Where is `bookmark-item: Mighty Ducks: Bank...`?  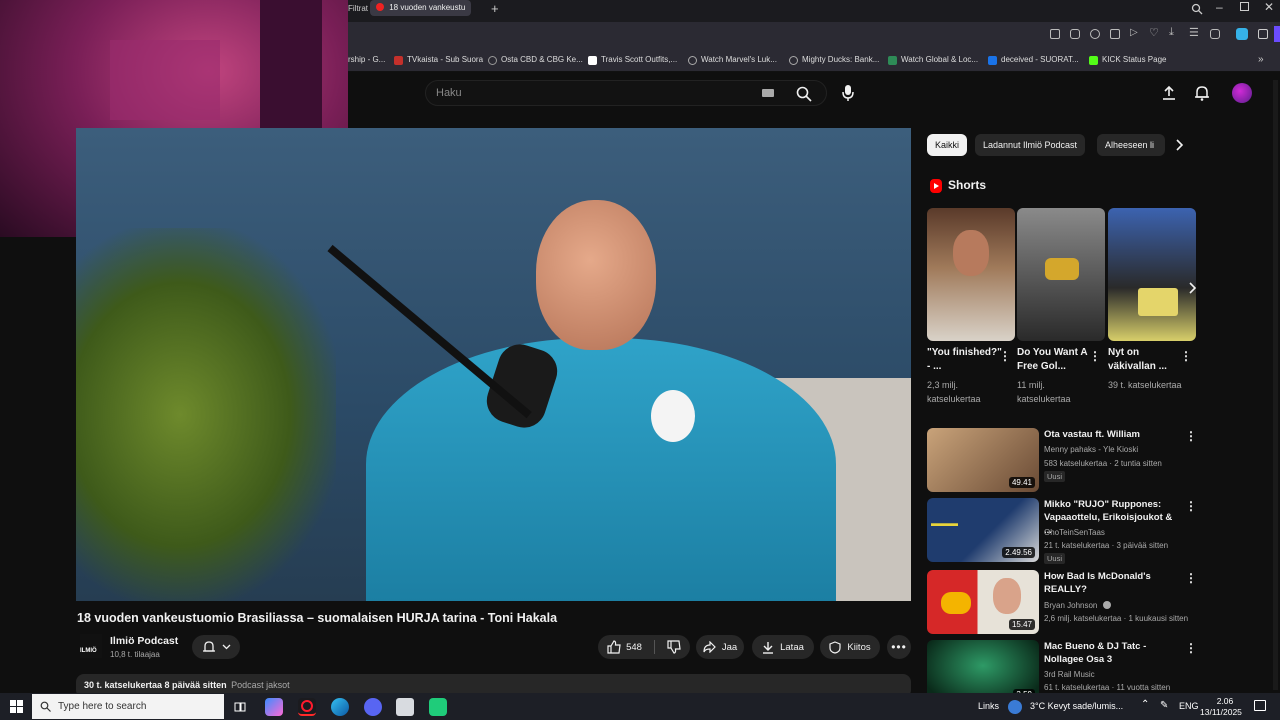 bookmark-item: Mighty Ducks: Bank... is located at coordinates (834, 60).